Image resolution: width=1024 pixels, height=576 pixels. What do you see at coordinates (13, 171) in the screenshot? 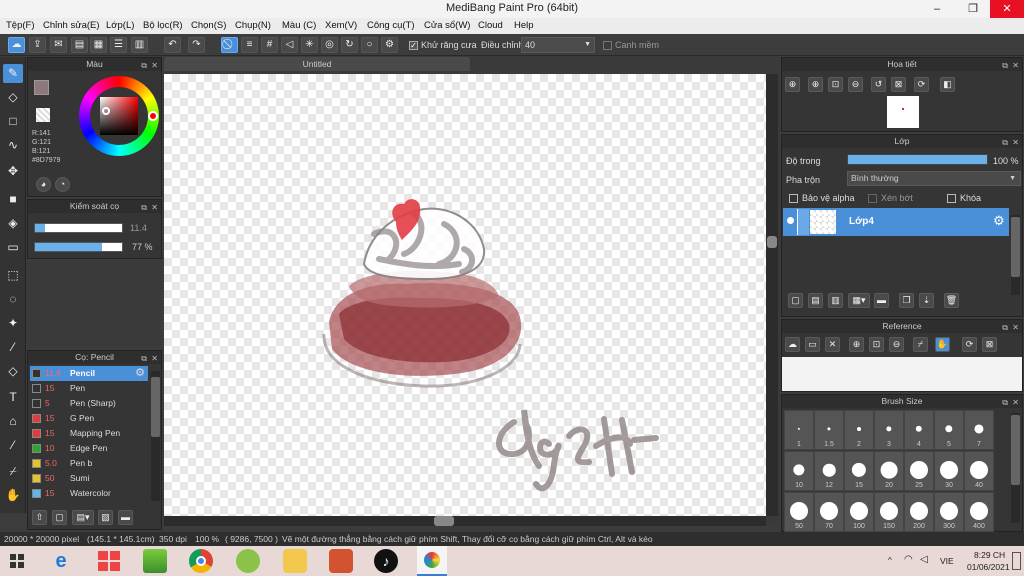
I see `move-tool-icon: ✥` at bounding box center [13, 171].